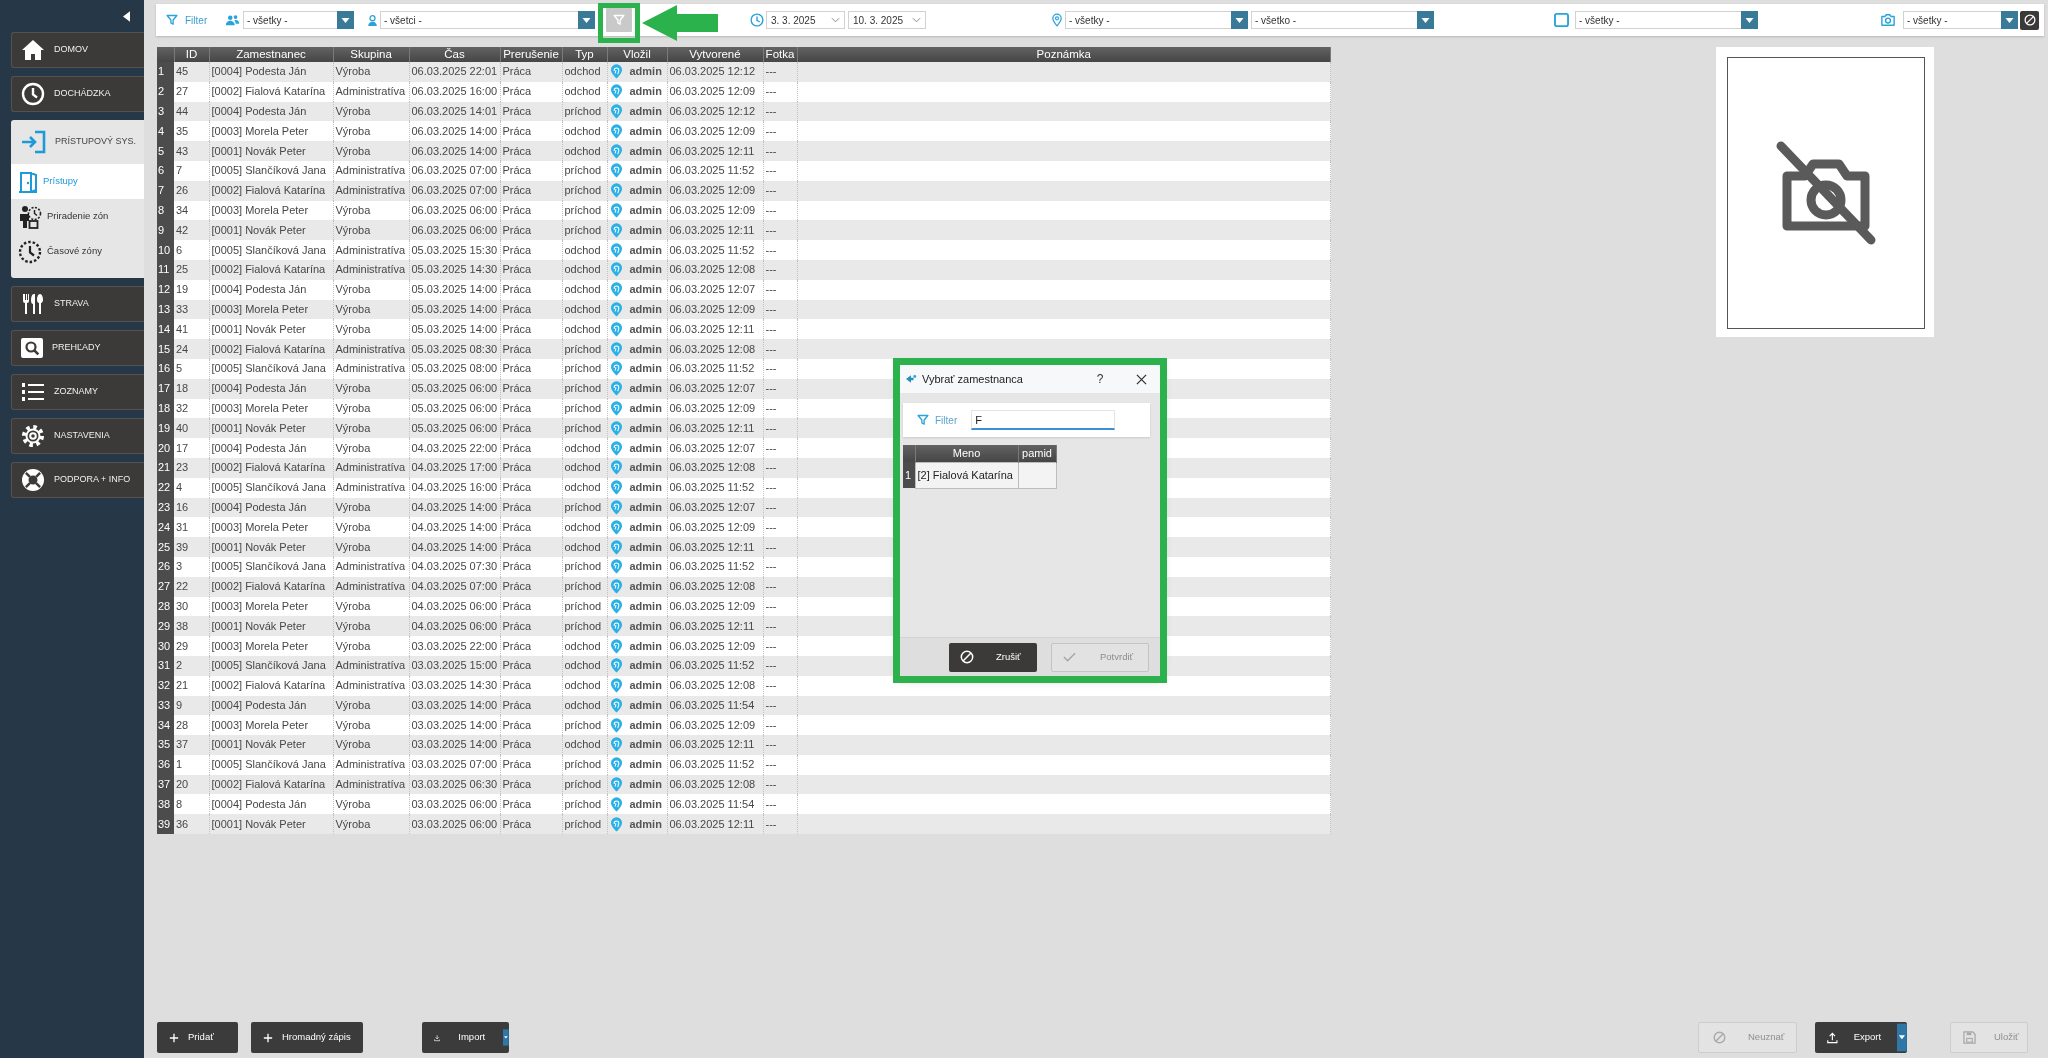  What do you see at coordinates (191, 745) in the screenshot?
I see `table-cell: 37` at bounding box center [191, 745].